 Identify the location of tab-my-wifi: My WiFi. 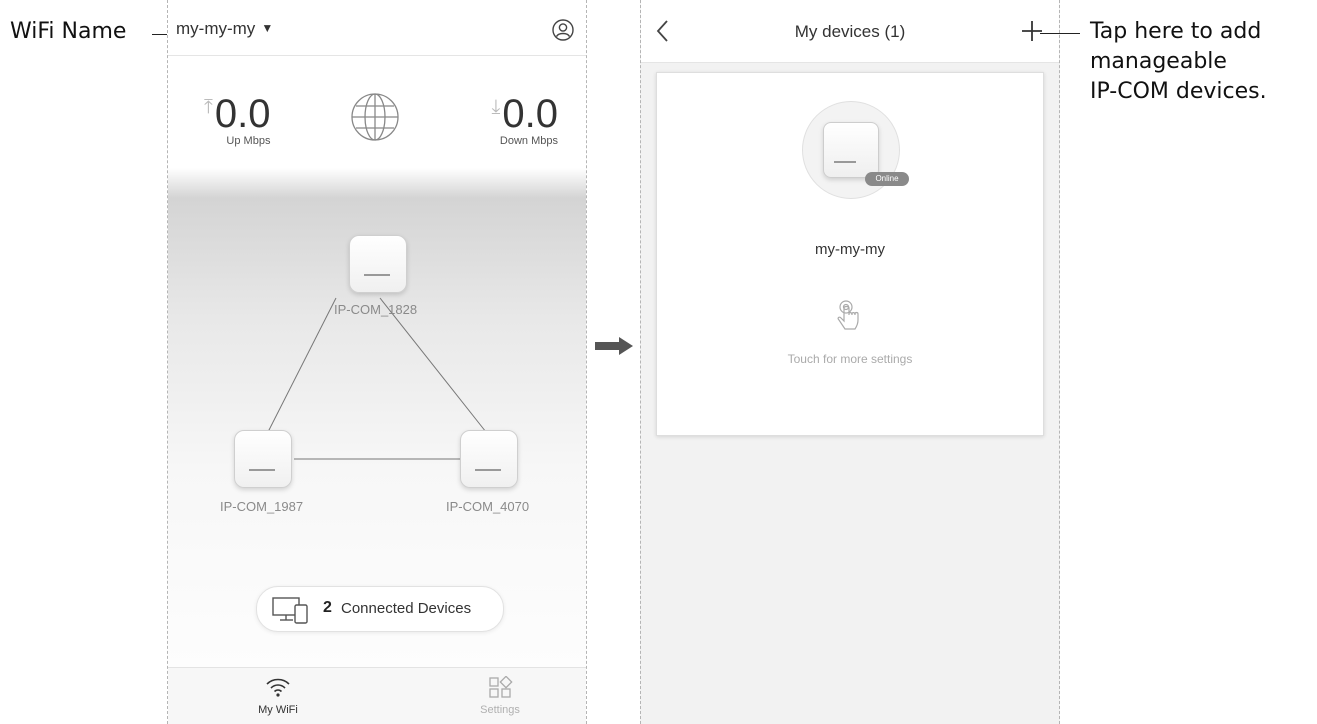
(278, 696).